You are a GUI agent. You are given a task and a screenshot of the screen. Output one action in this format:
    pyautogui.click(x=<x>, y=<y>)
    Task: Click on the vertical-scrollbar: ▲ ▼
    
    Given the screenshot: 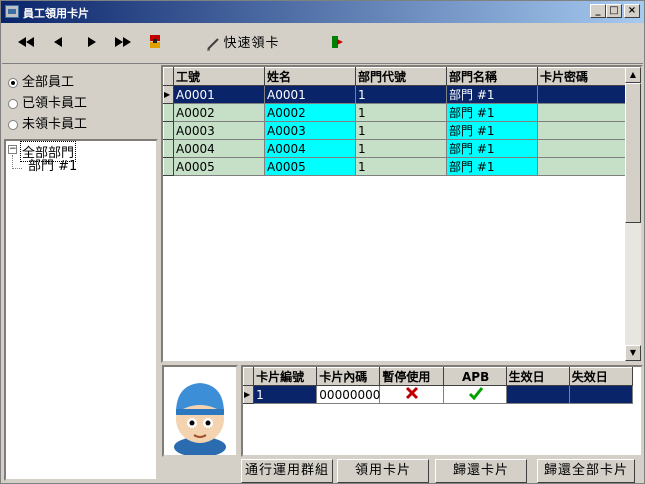 What is the action you would take?
    pyautogui.click(x=633, y=214)
    